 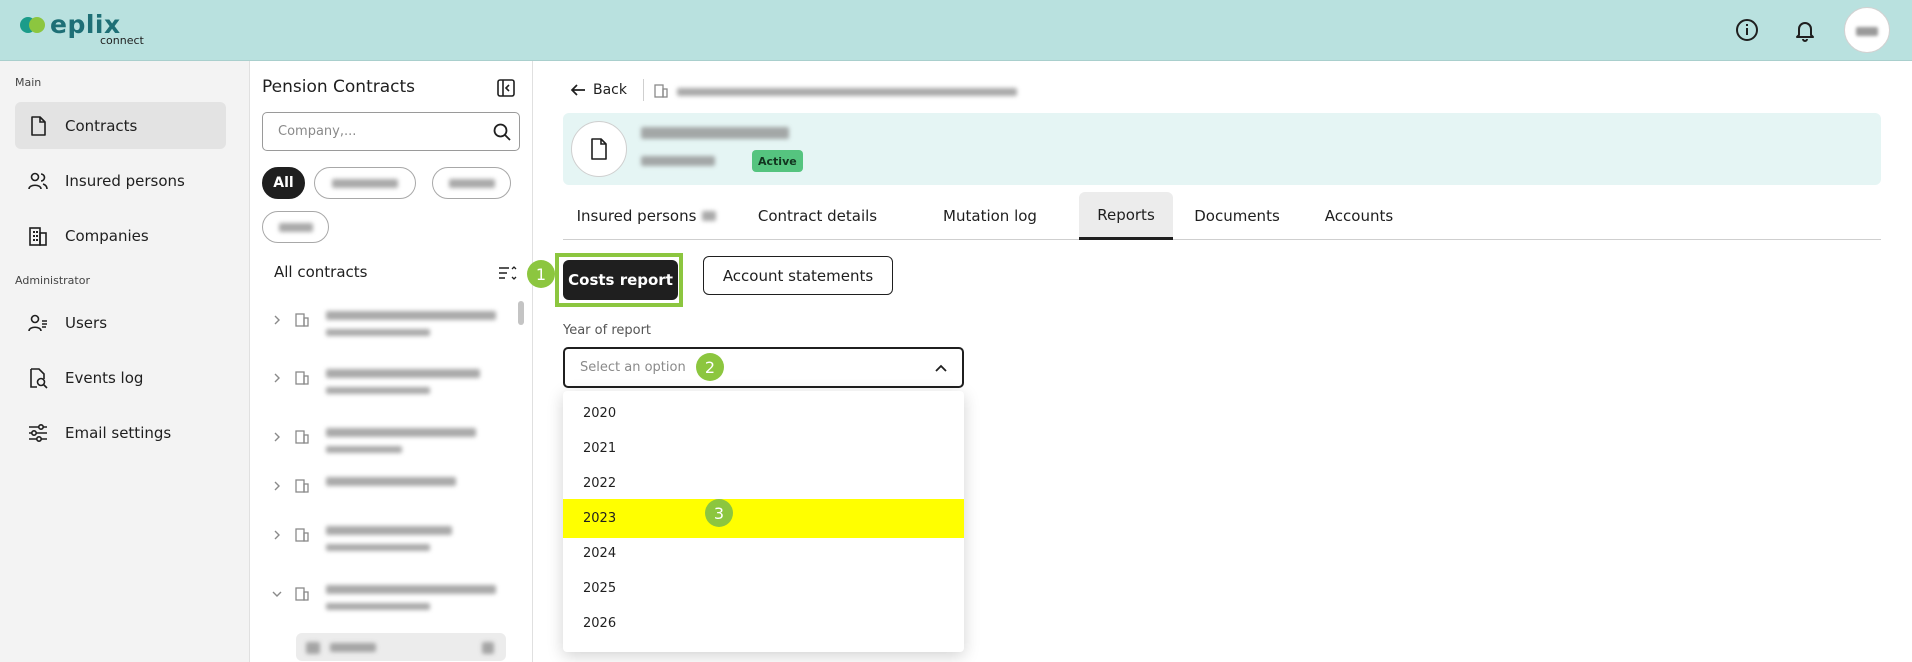 I want to click on contract-number, so click(x=678, y=161).